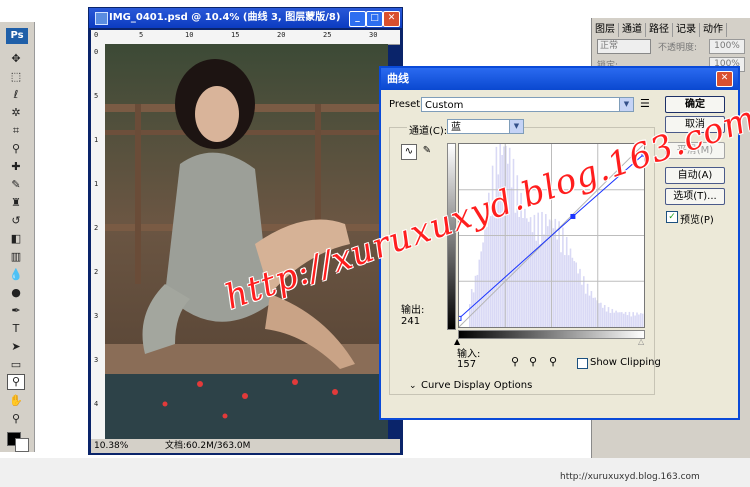  Describe the element at coordinates (467, 364) in the screenshot. I see `input-value: 157` at that location.